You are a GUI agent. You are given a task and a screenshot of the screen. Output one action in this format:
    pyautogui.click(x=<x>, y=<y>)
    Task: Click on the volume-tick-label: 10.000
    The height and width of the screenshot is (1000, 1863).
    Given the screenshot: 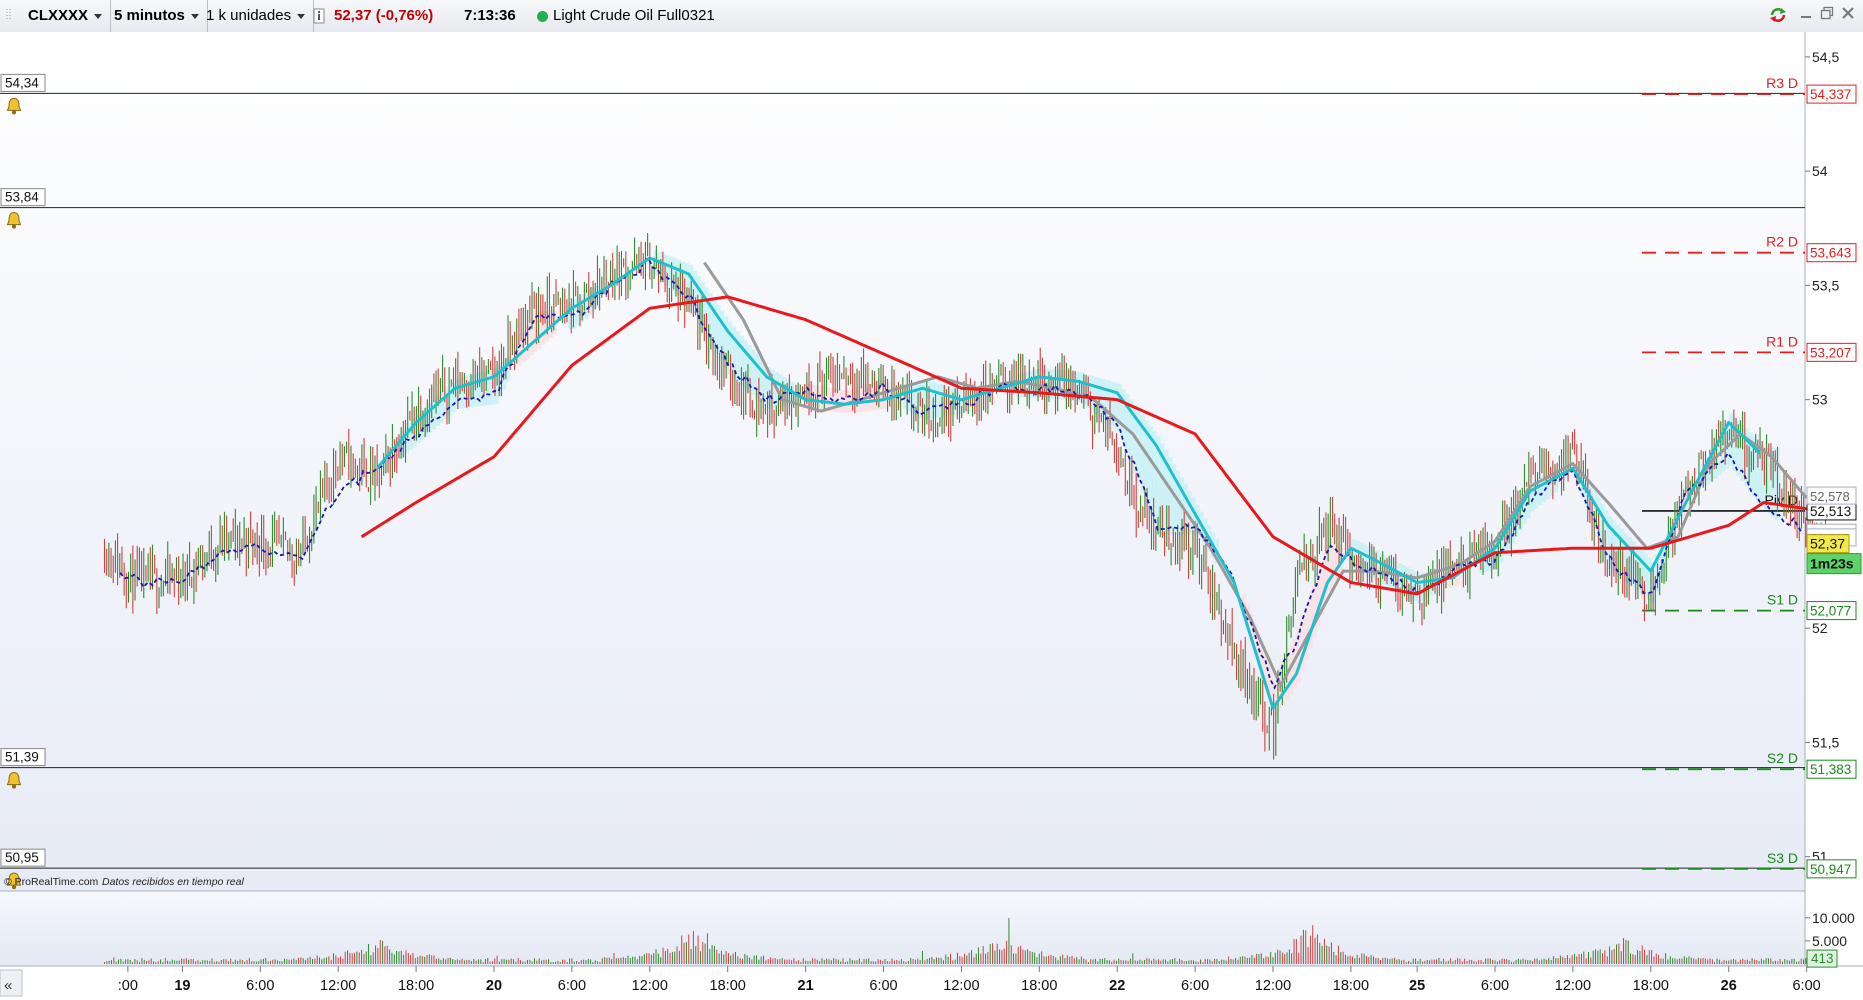 What is the action you would take?
    pyautogui.click(x=1833, y=918)
    